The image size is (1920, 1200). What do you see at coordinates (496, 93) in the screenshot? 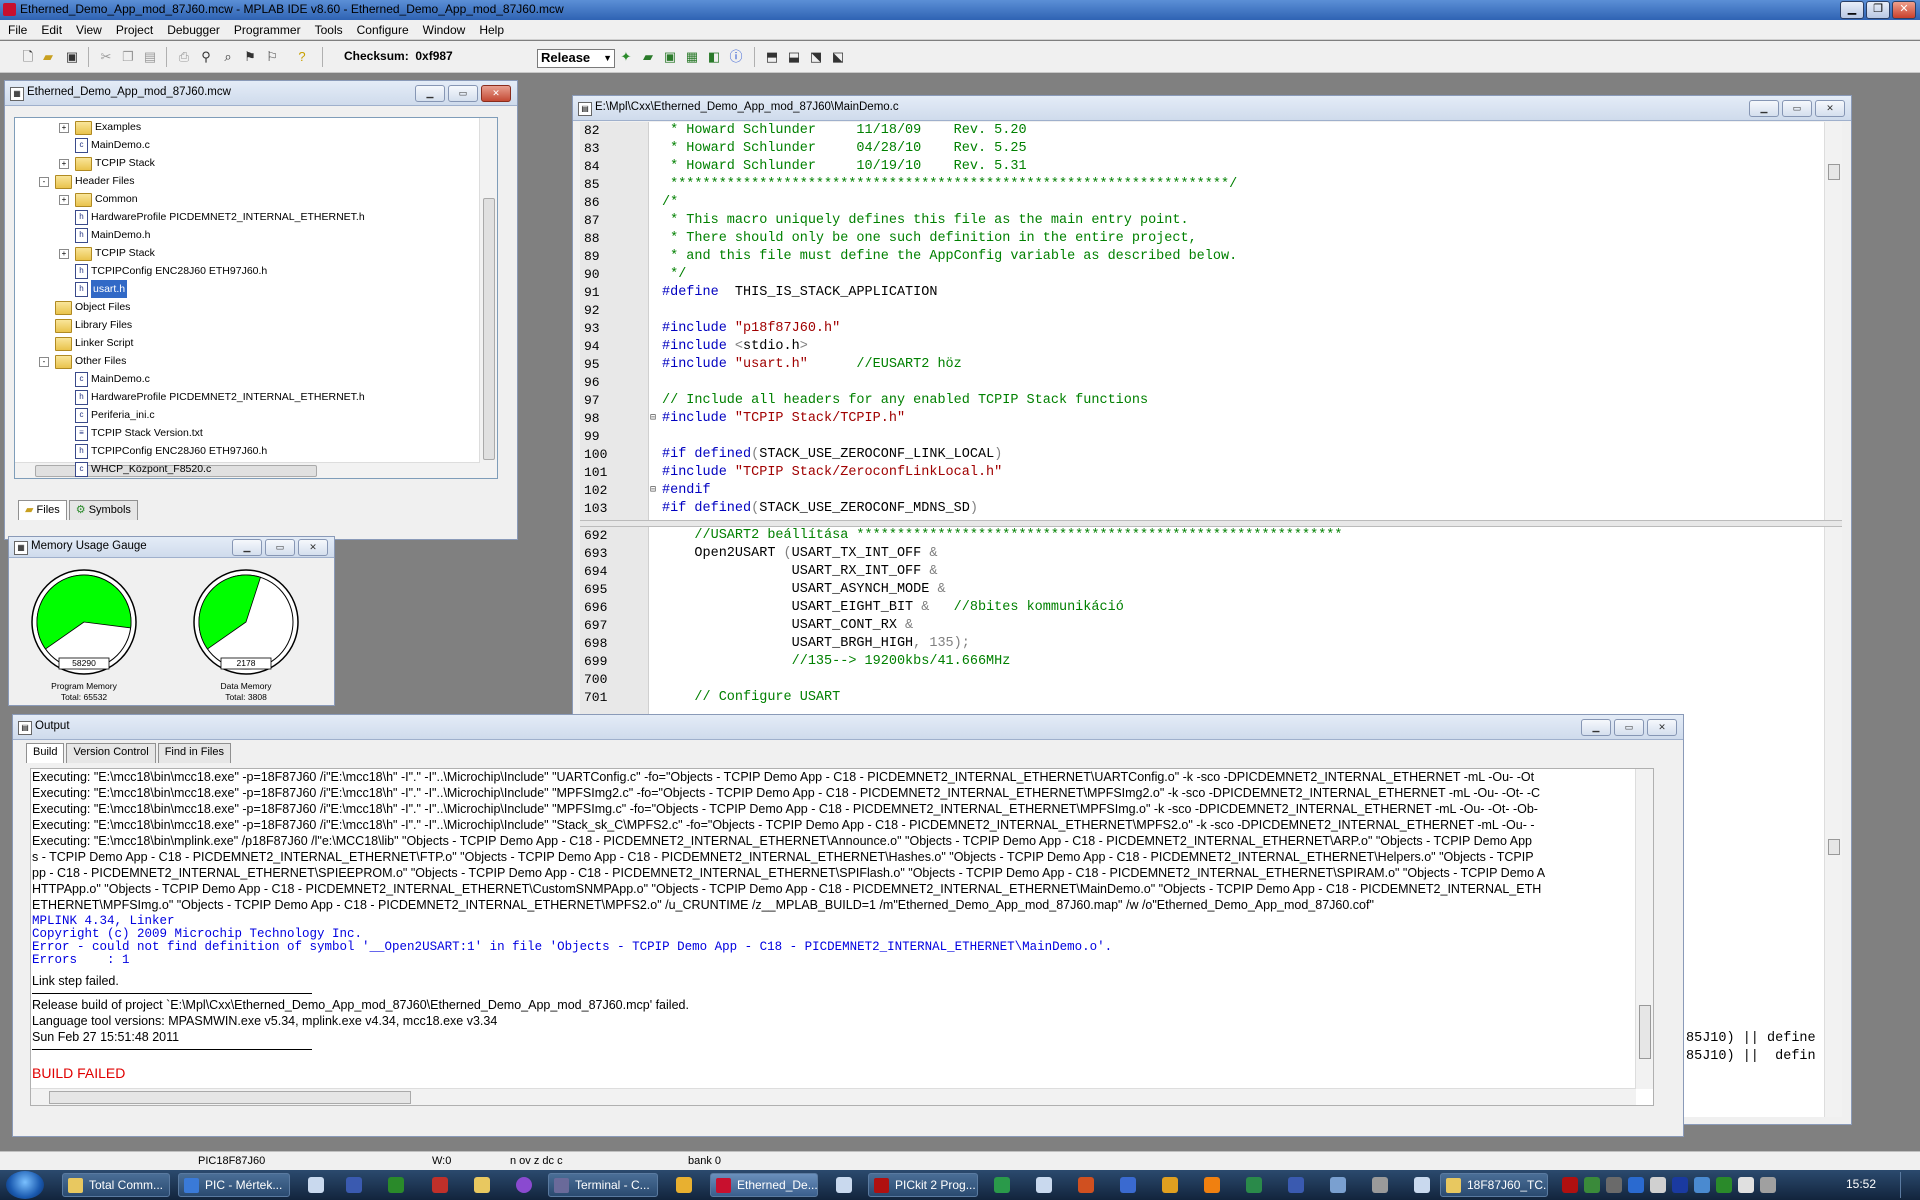
I see `project-close-button: ✕` at bounding box center [496, 93].